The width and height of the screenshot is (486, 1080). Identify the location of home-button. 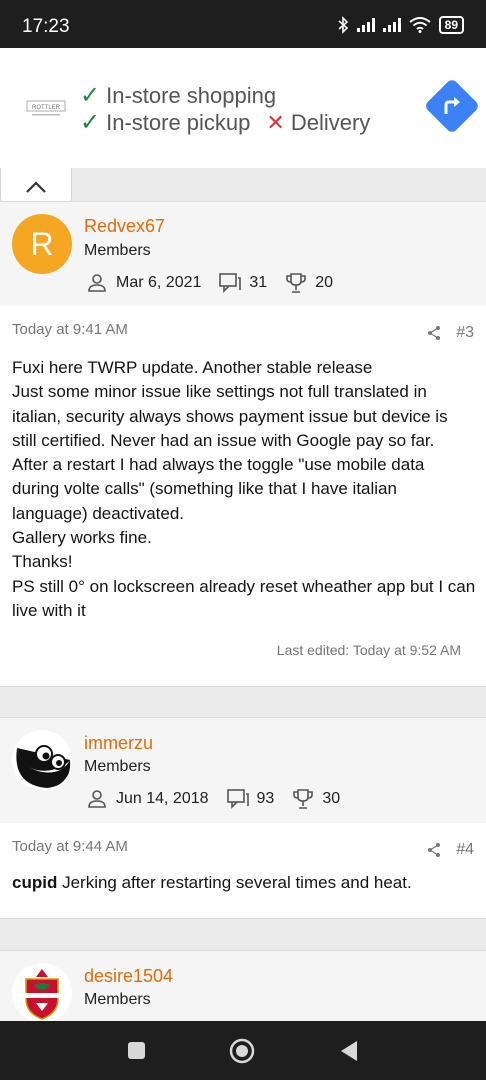
(242, 1051).